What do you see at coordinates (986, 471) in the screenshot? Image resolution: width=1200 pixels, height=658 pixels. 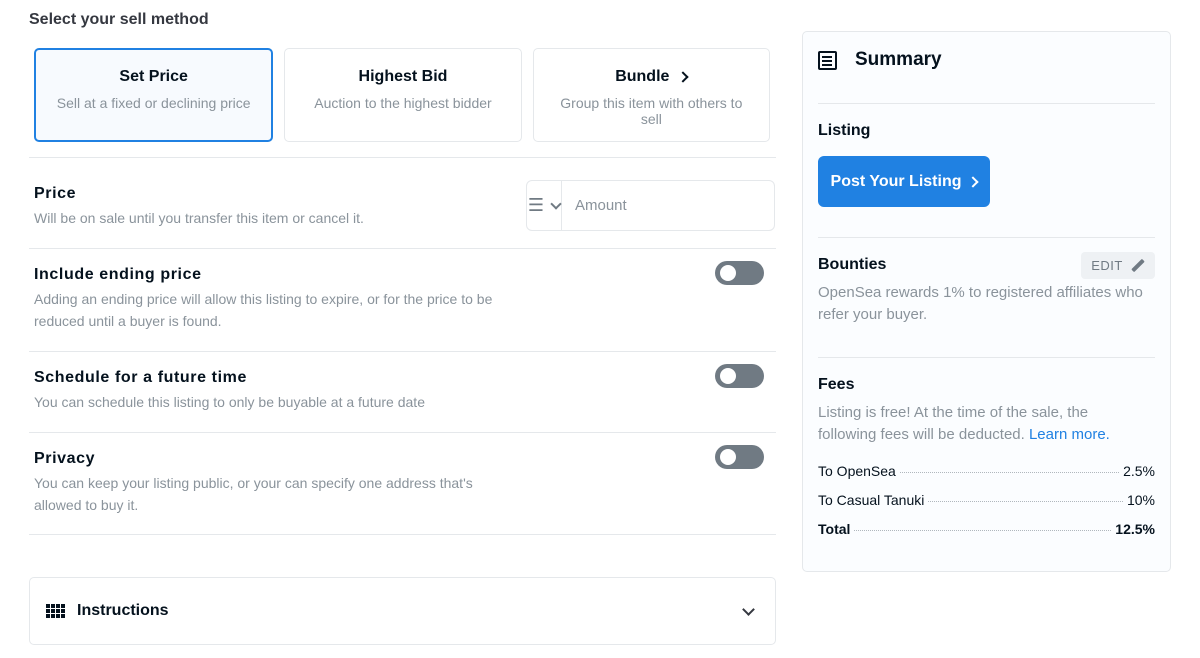 I see `fee-row: To OpenSea 2.5%` at bounding box center [986, 471].